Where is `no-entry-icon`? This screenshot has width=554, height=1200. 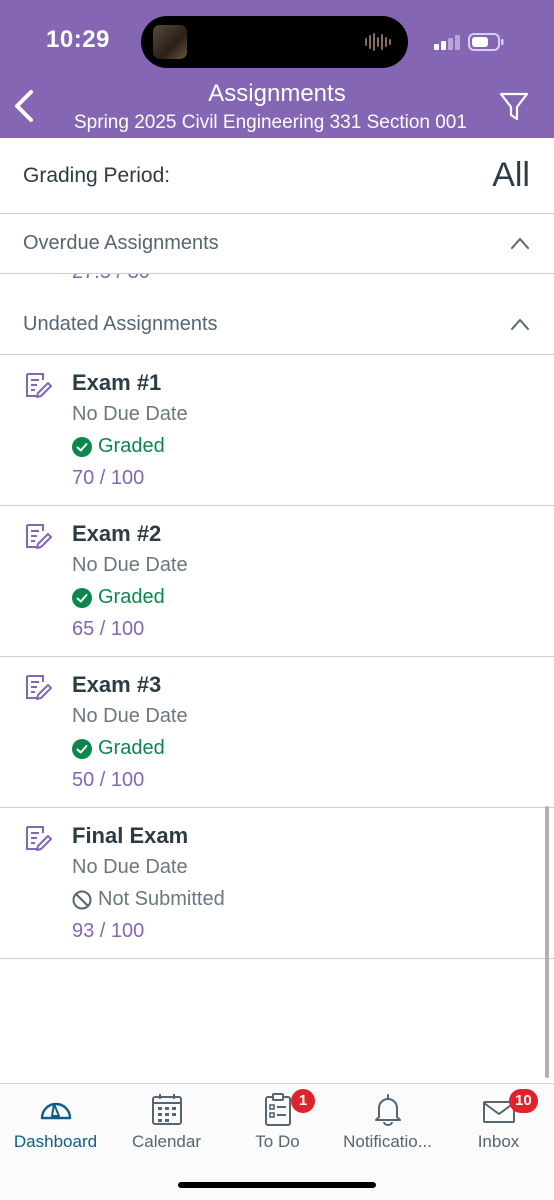
no-entry-icon is located at coordinates (82, 899).